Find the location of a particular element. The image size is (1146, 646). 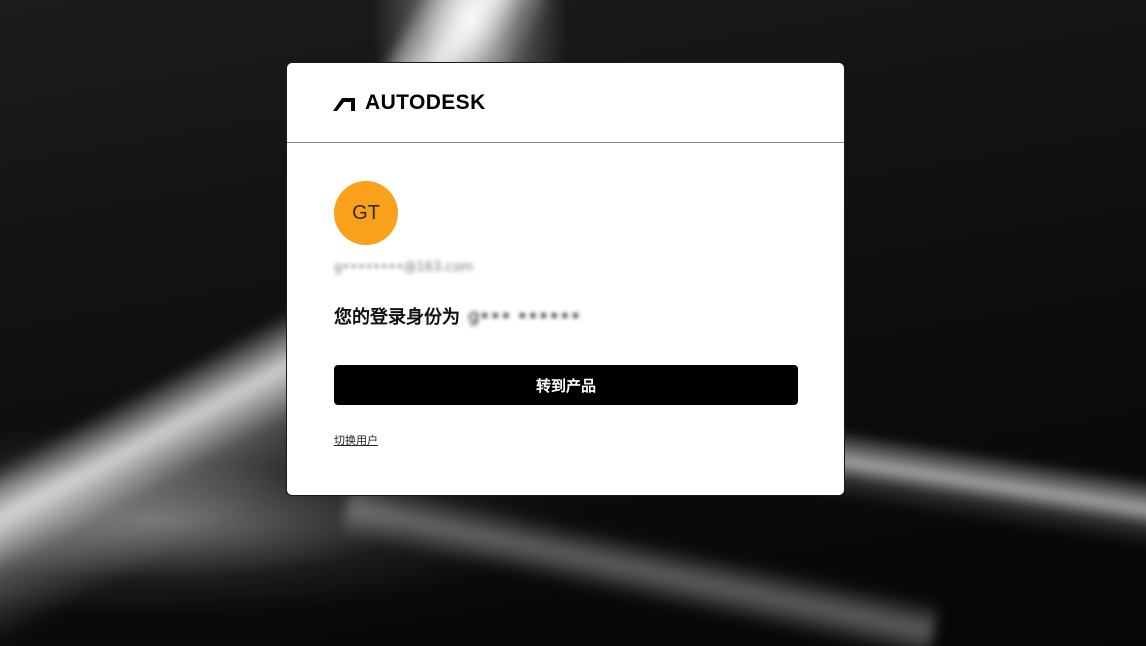

autodesk-logo-mark-icon is located at coordinates (344, 104).